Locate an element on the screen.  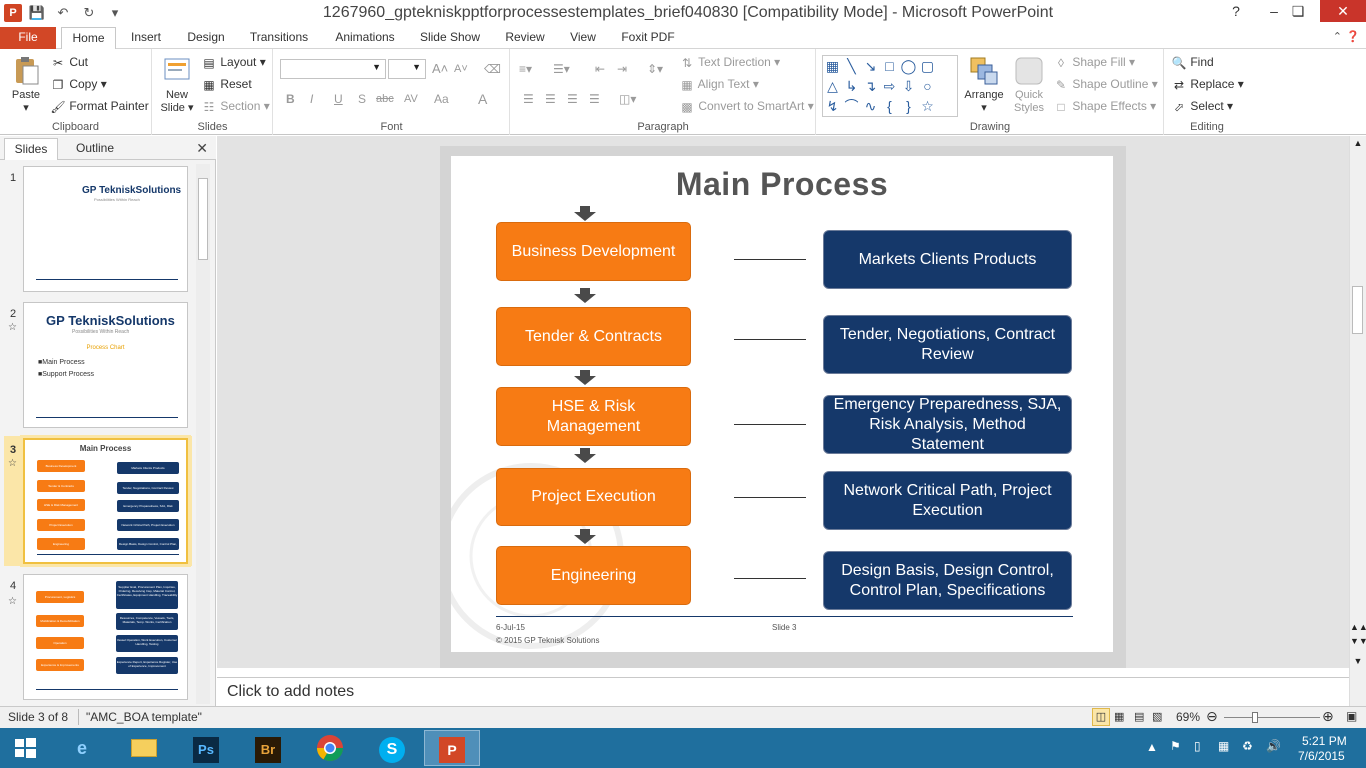
grow-font-button: A˄ is located at coordinates (440, 69).